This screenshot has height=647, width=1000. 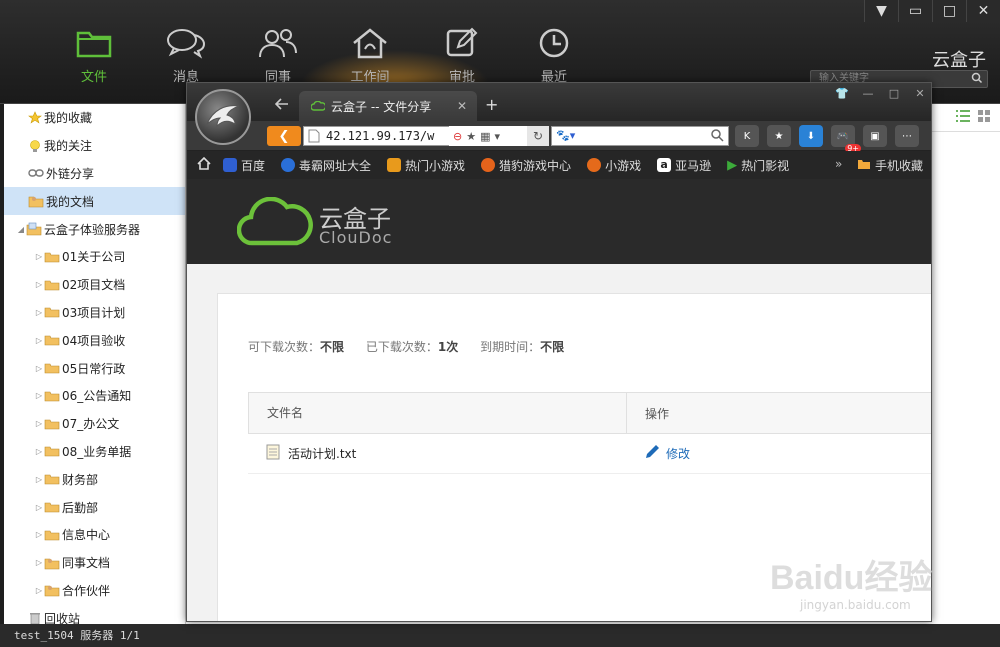 What do you see at coordinates (811, 136) in the screenshot?
I see `download-icon: ⬇` at bounding box center [811, 136].